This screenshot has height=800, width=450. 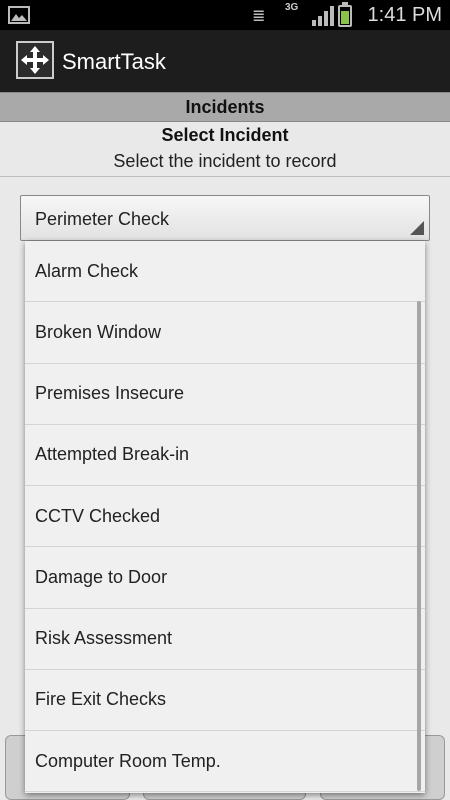 What do you see at coordinates (225, 455) in the screenshot?
I see `option-attempted-break-in: Attempted Break-in` at bounding box center [225, 455].